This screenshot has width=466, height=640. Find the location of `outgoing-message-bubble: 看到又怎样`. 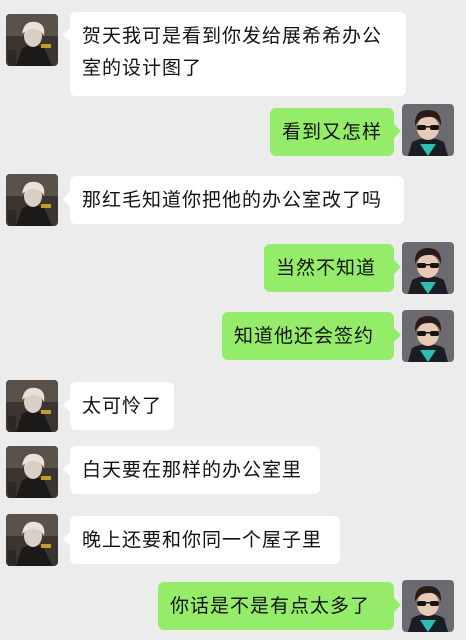

outgoing-message-bubble: 看到又怎样 is located at coordinates (335, 132).